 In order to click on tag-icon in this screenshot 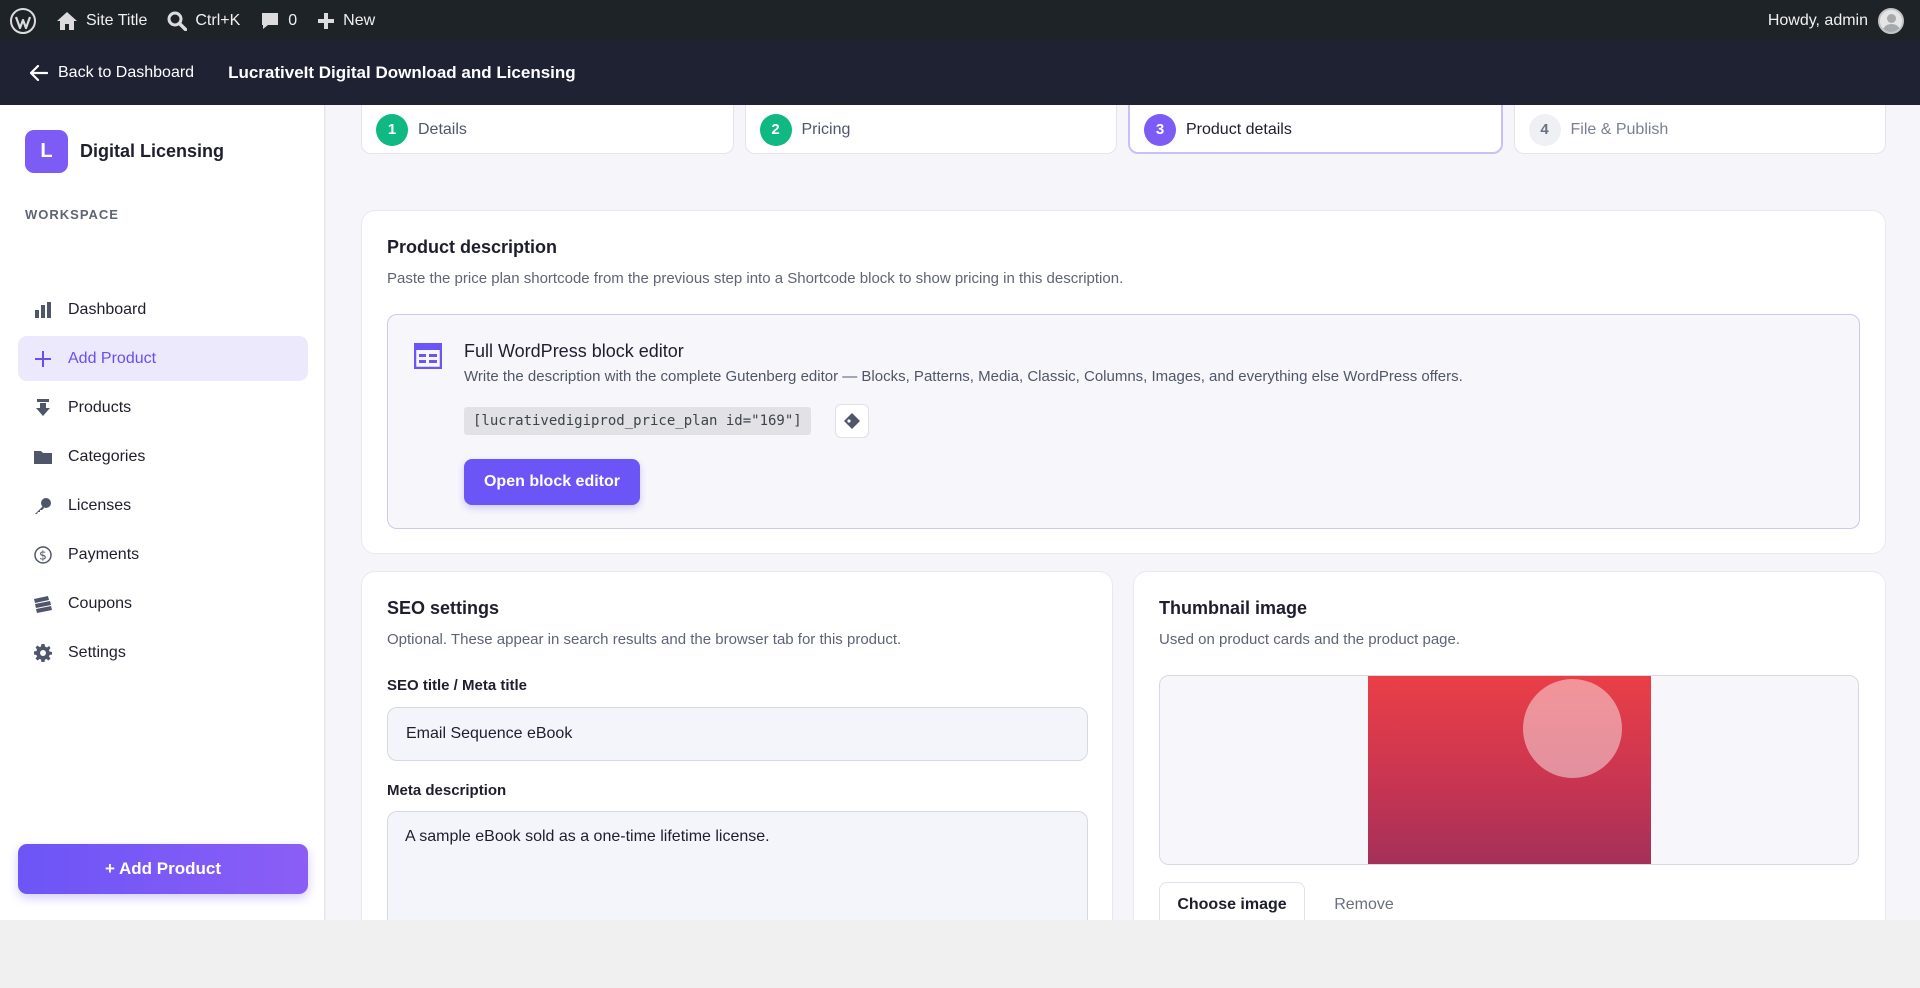, I will do `click(852, 421)`.